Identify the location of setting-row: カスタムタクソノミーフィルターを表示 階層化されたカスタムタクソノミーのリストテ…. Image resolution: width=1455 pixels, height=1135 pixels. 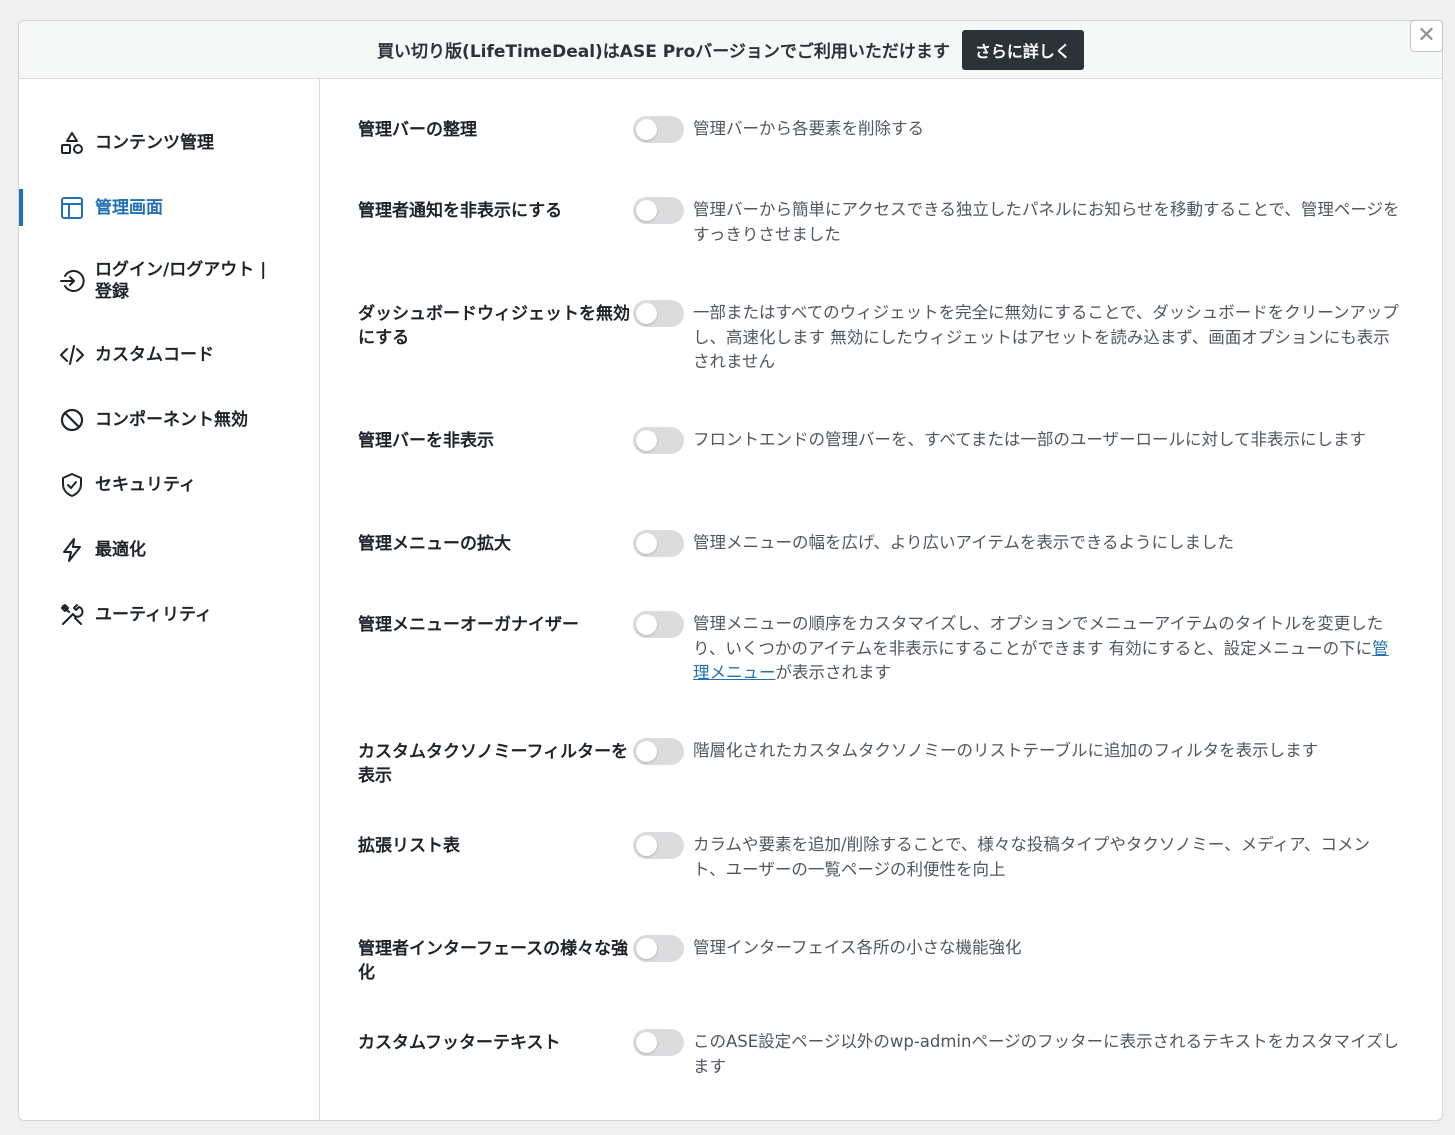
(880, 763).